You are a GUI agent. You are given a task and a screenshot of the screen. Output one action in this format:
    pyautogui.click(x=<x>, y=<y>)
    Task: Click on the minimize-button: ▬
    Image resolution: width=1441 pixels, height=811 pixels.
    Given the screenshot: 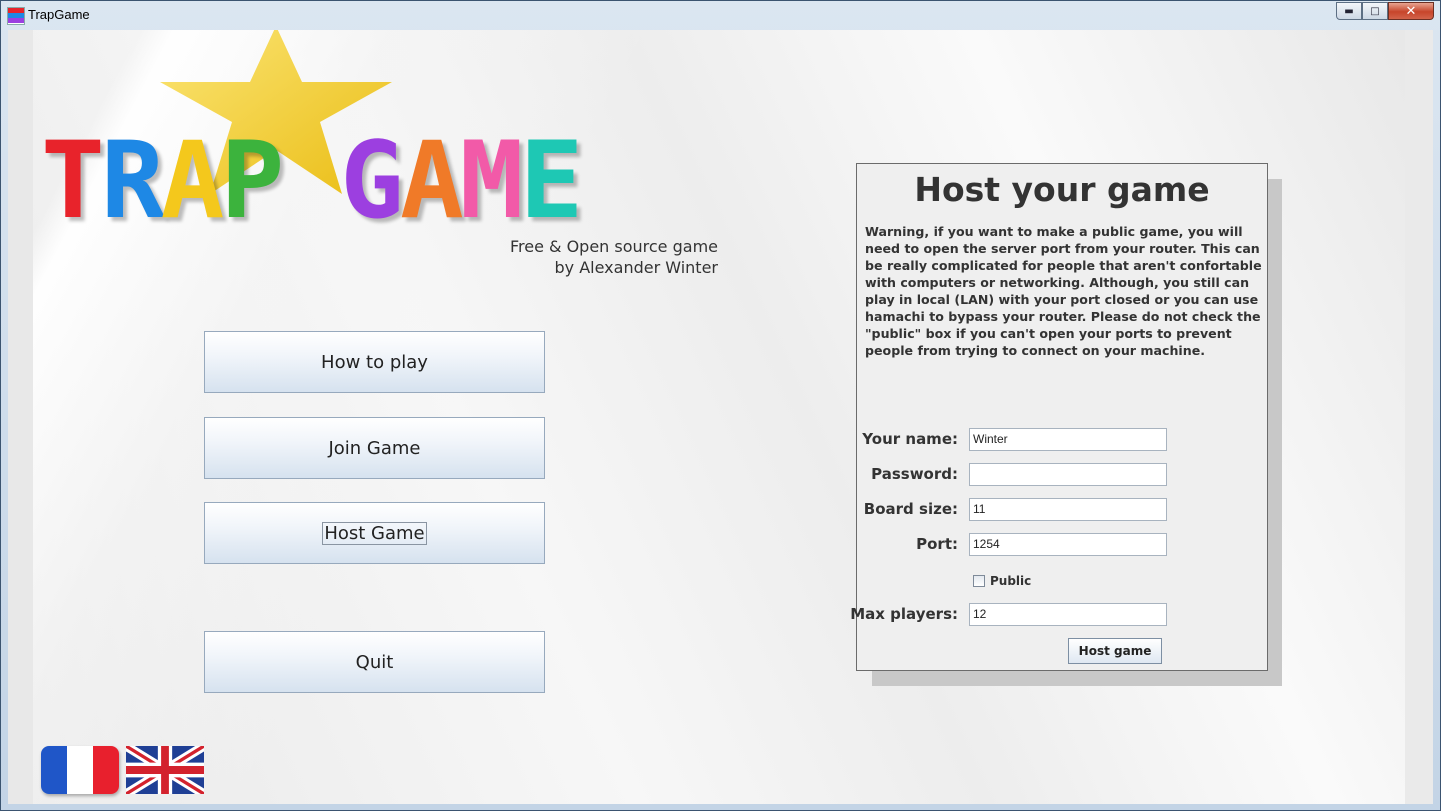 What is the action you would take?
    pyautogui.click(x=1349, y=11)
    